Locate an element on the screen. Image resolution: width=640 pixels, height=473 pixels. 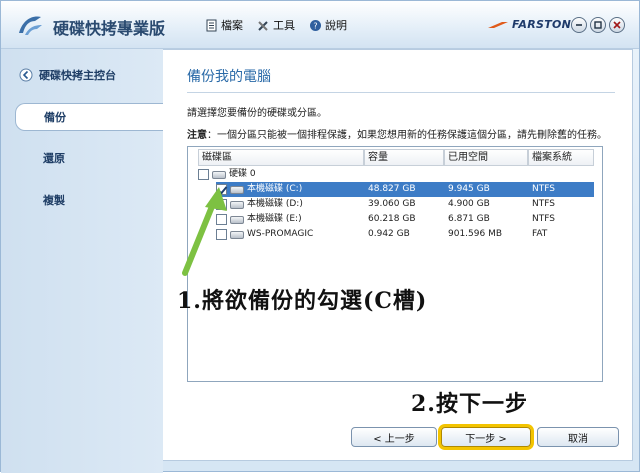
menu-file-label: 檔案 is located at coordinates (232, 25).